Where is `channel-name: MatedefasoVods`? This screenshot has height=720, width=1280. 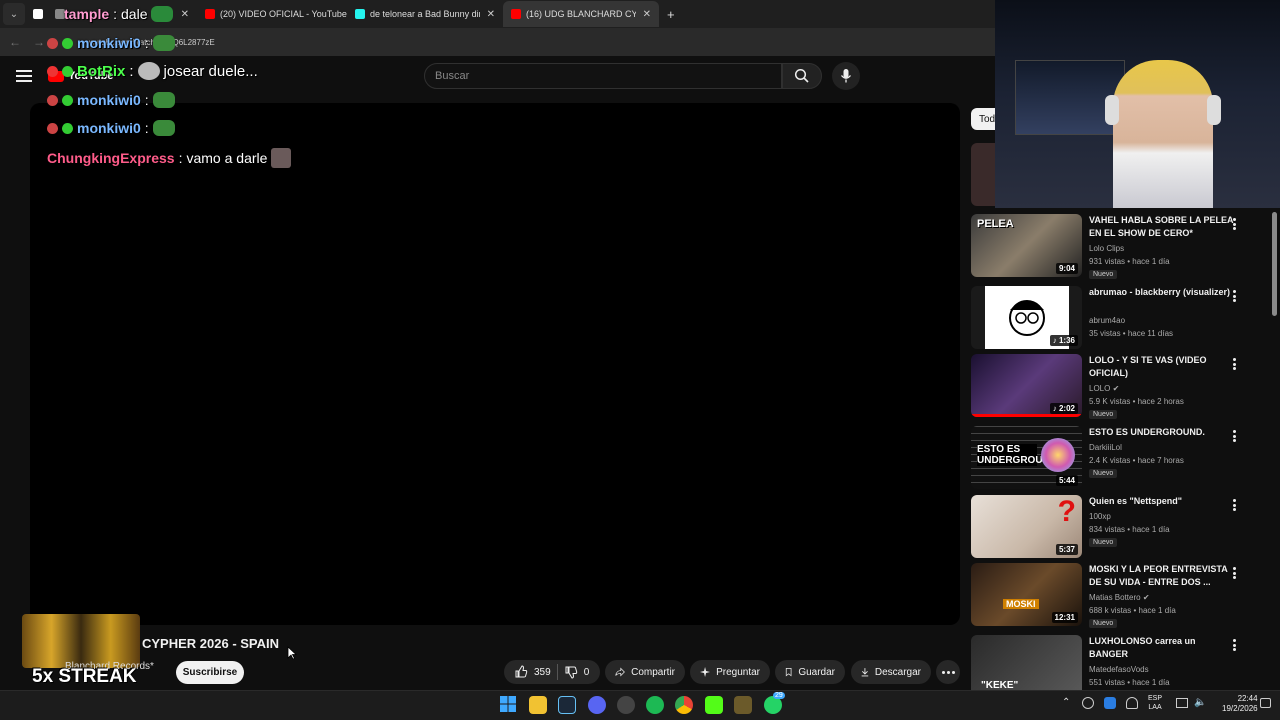
channel-name: MatedefasoVods is located at coordinates (1119, 669).